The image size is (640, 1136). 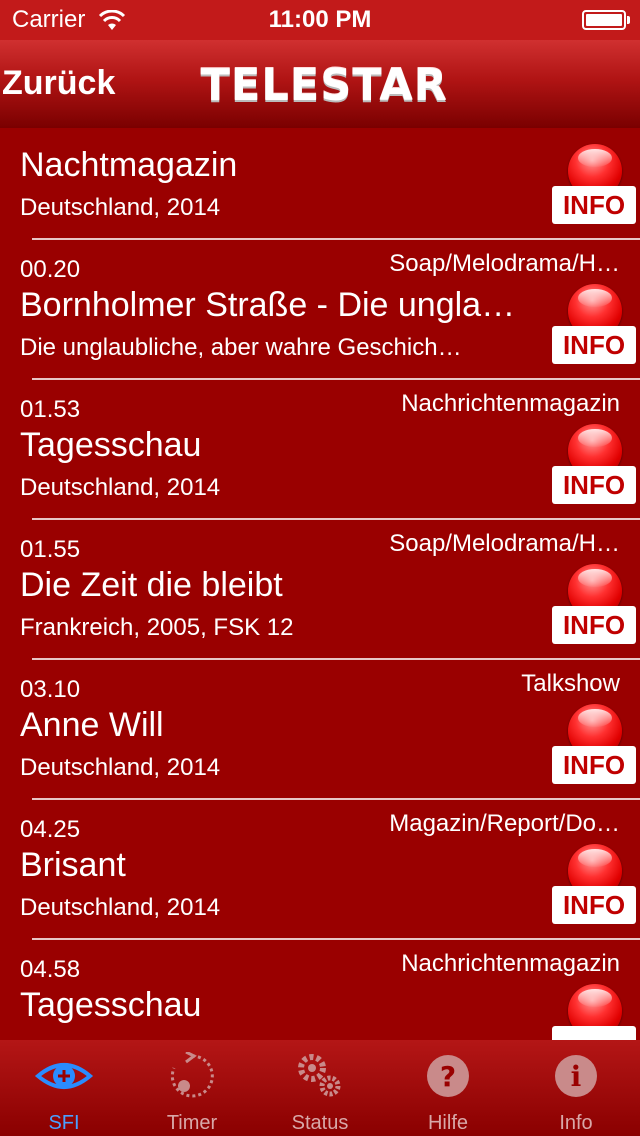 What do you see at coordinates (50, 269) in the screenshot?
I see `program-time: 00.20` at bounding box center [50, 269].